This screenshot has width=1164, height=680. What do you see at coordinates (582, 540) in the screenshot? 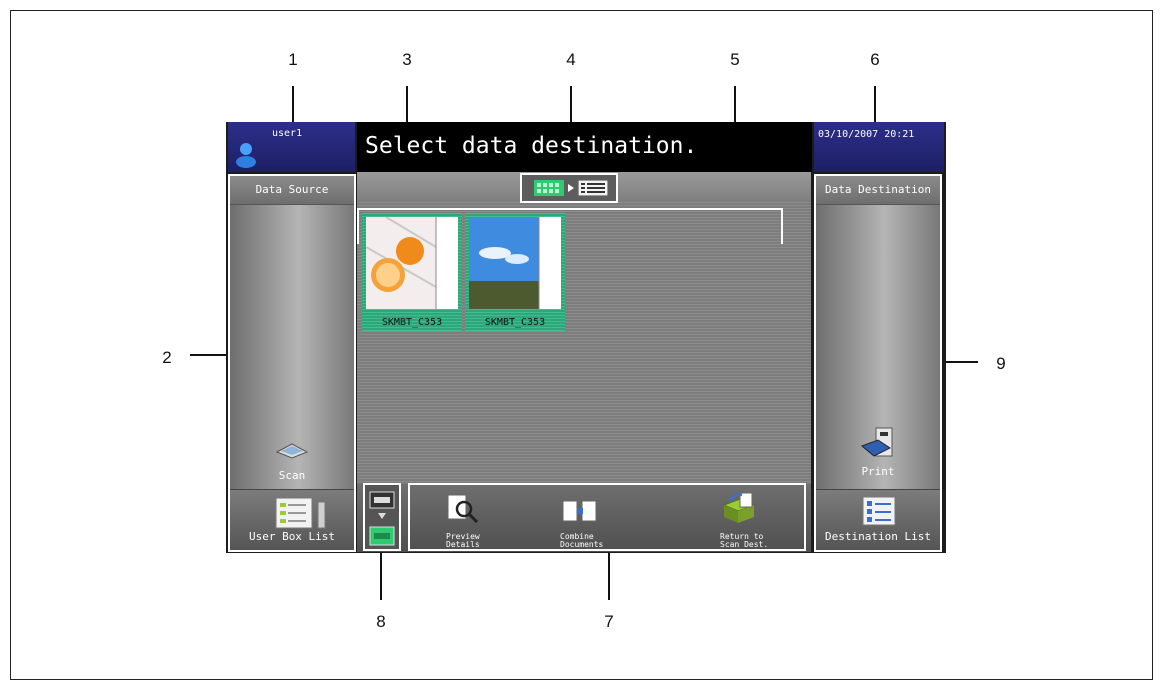
I see `combine-documents-label: Combine Documents` at bounding box center [582, 540].